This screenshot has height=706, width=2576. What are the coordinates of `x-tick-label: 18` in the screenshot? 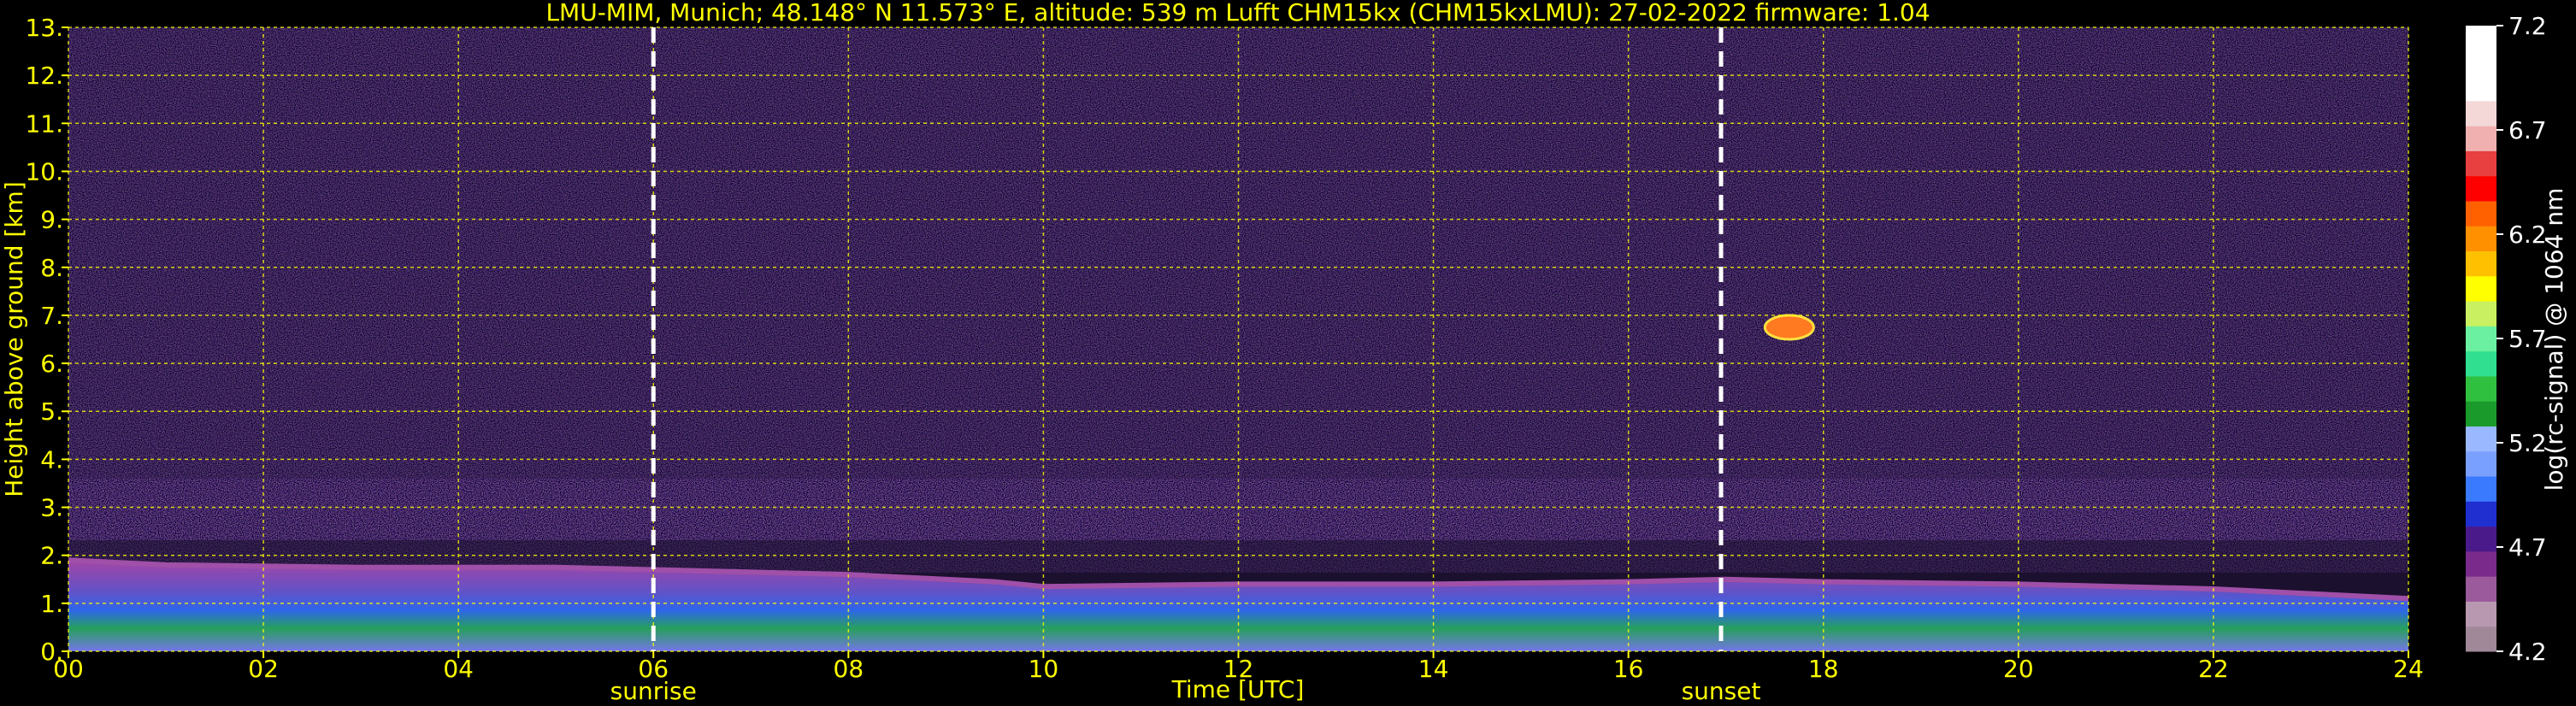 It's located at (1823, 669).